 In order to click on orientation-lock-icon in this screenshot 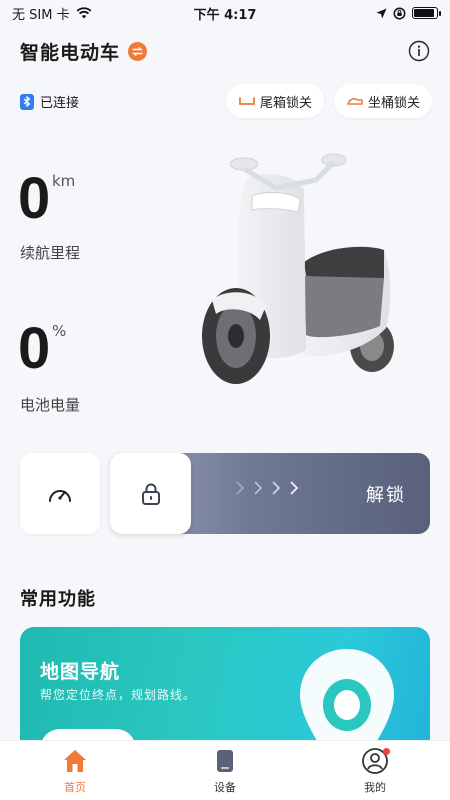, I will do `click(399, 13)`.